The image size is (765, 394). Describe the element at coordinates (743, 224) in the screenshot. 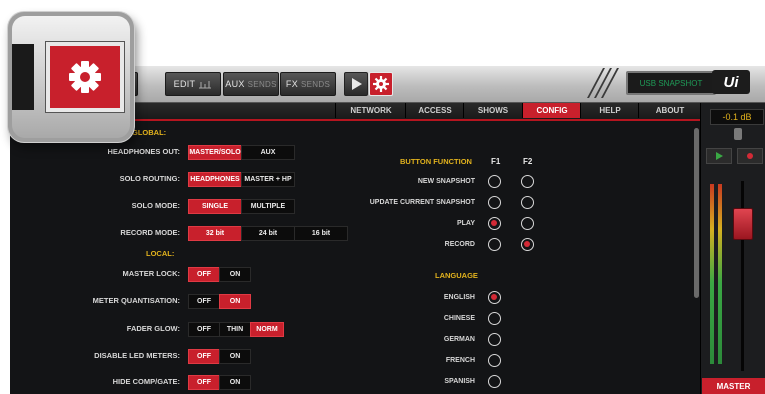

I see `master-fader` at that location.